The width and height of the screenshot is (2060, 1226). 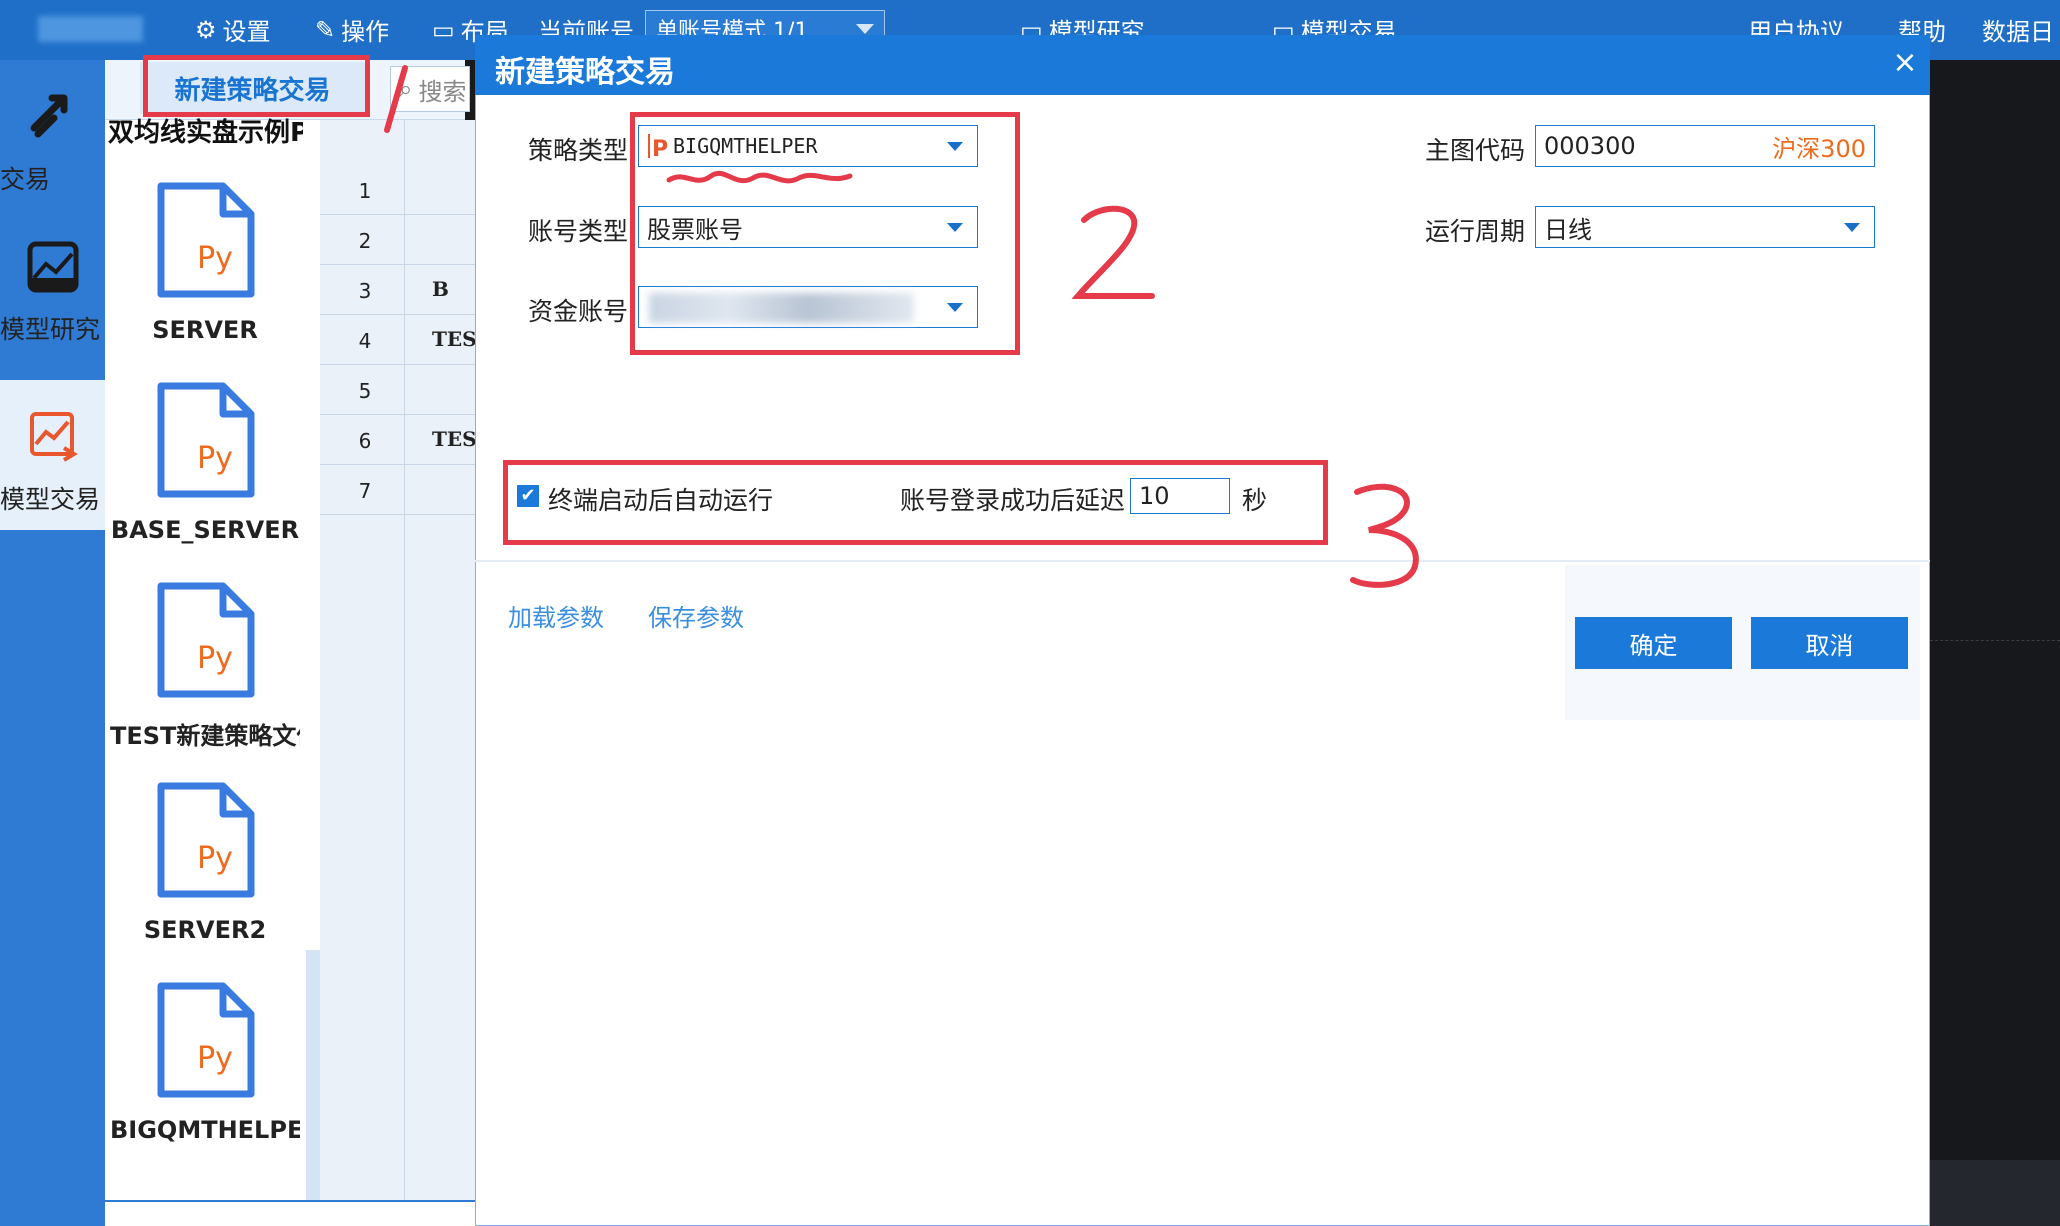 What do you see at coordinates (400, 240) in the screenshot?
I see `grid-row: 2` at bounding box center [400, 240].